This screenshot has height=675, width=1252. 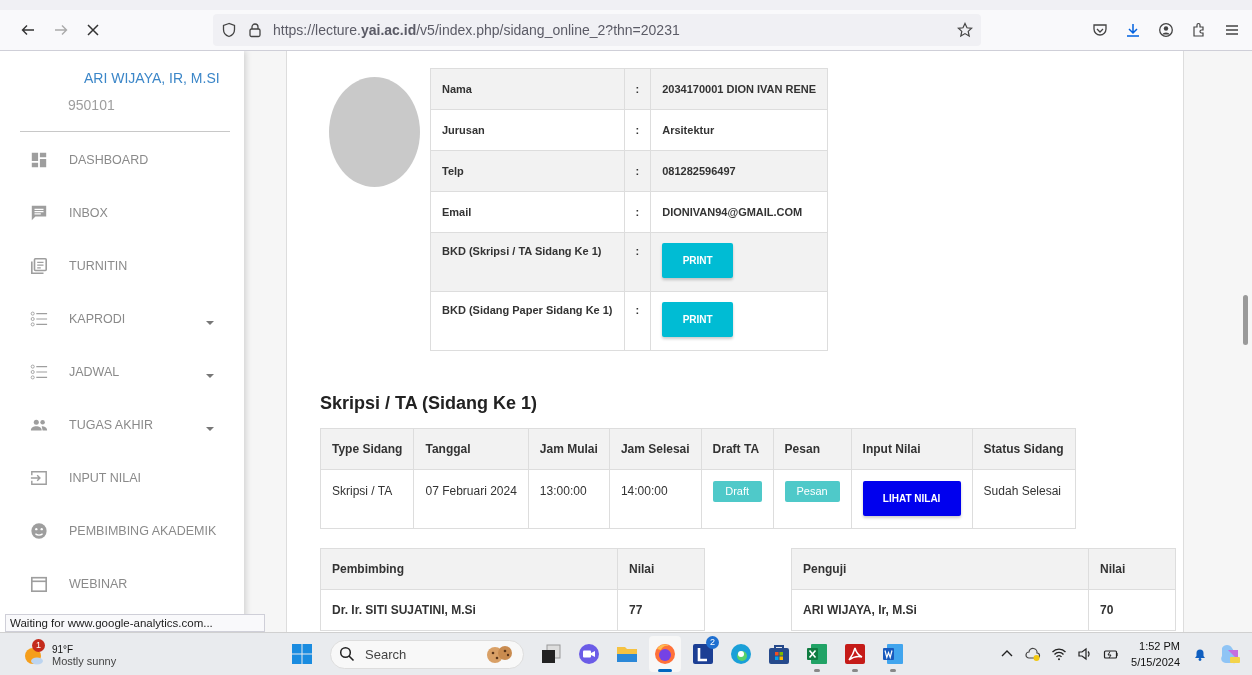 I want to click on input-icon, so click(x=39, y=477).